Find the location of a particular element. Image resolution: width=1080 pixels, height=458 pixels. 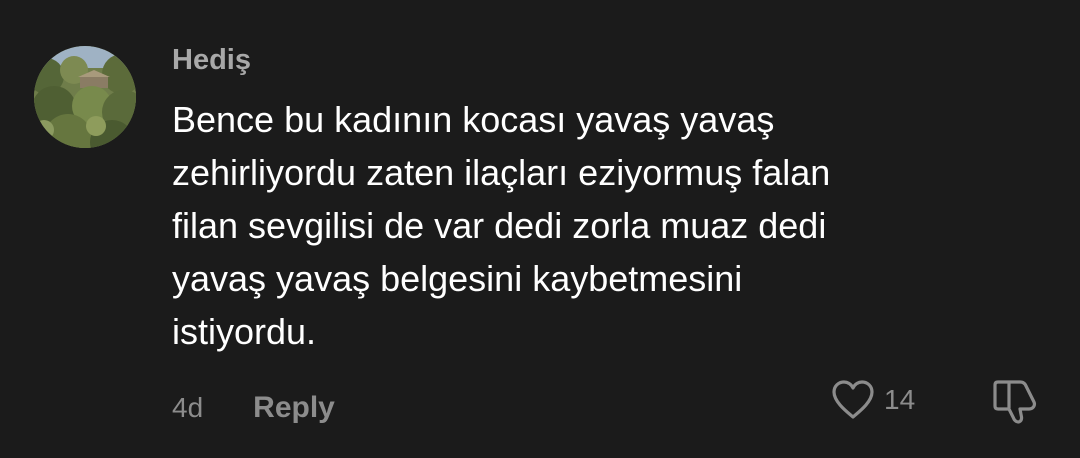

comment-text-line: Bence bu kadının kocası yavaş yavaş is located at coordinates (473, 119).